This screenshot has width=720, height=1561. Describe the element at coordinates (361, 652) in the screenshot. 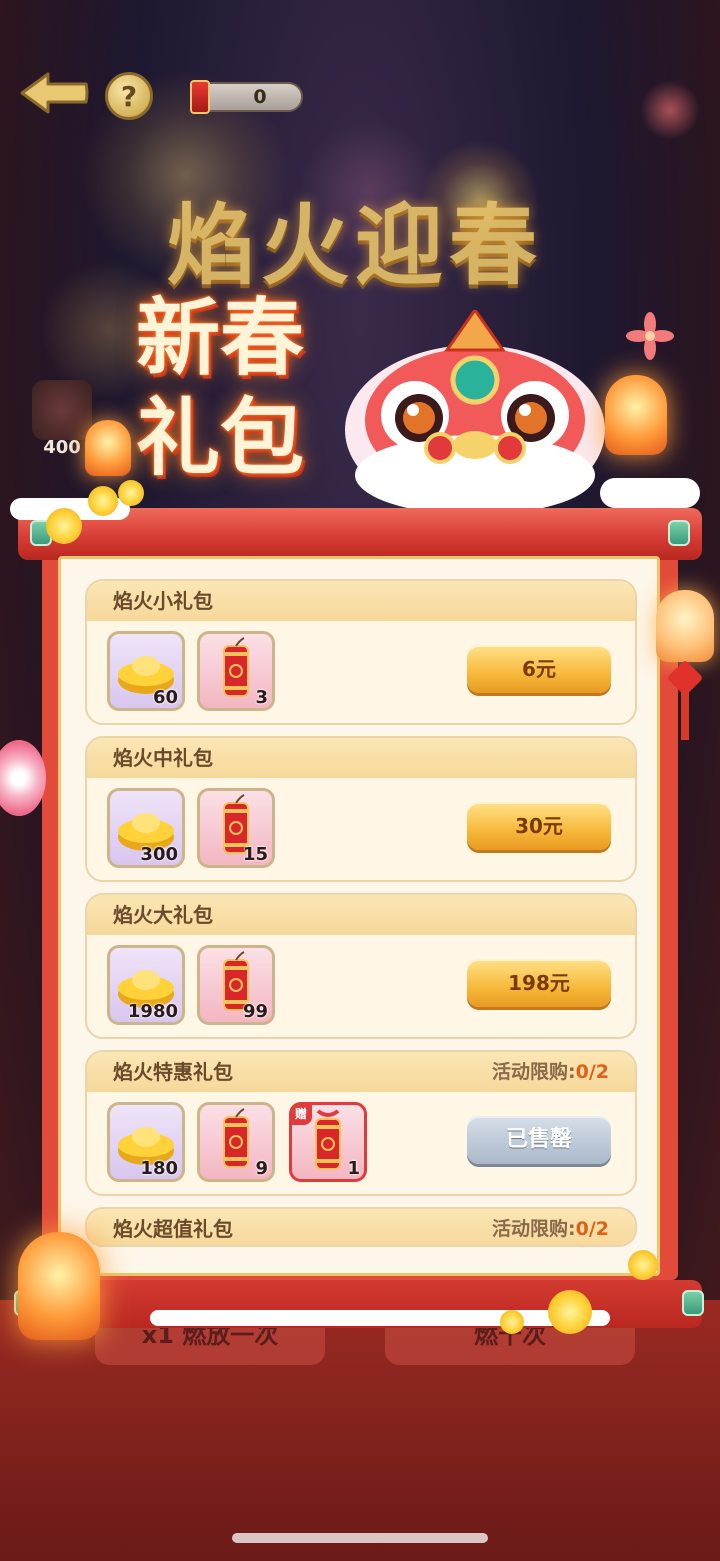

I see `gift-pack-card: 焰火小礼包 60 3 6元` at that location.